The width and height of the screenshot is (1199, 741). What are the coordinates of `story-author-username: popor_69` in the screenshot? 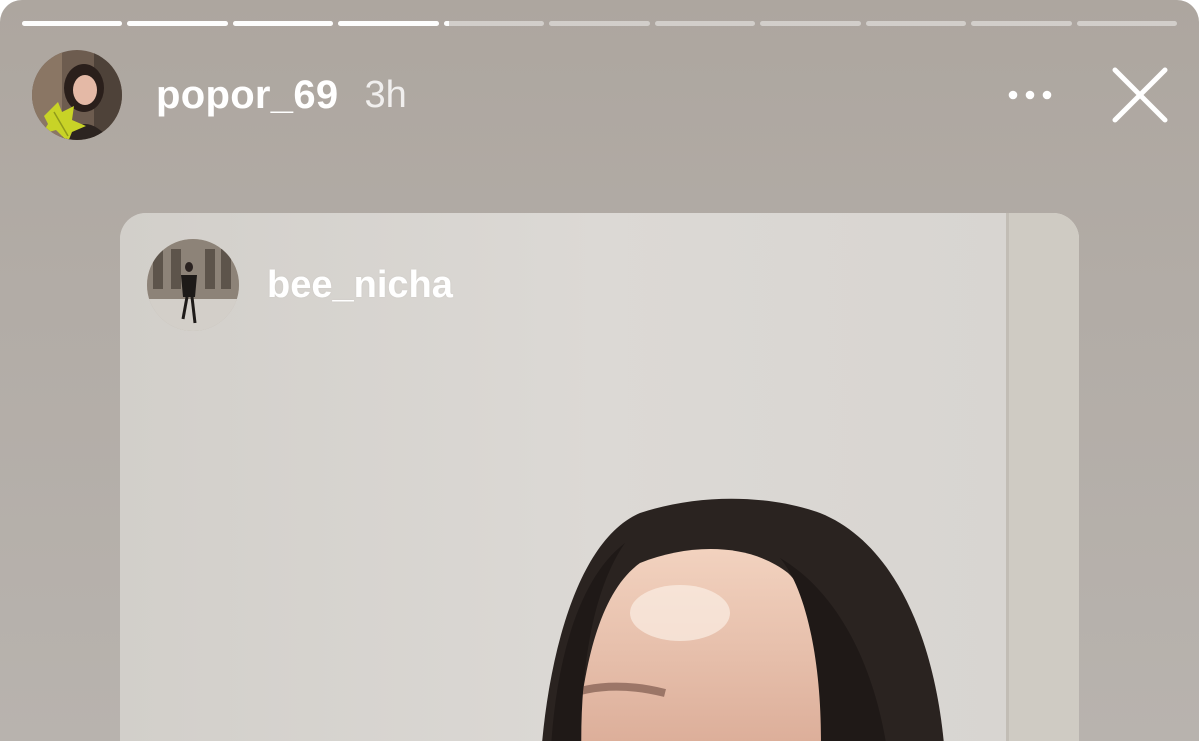 It's located at (247, 95).